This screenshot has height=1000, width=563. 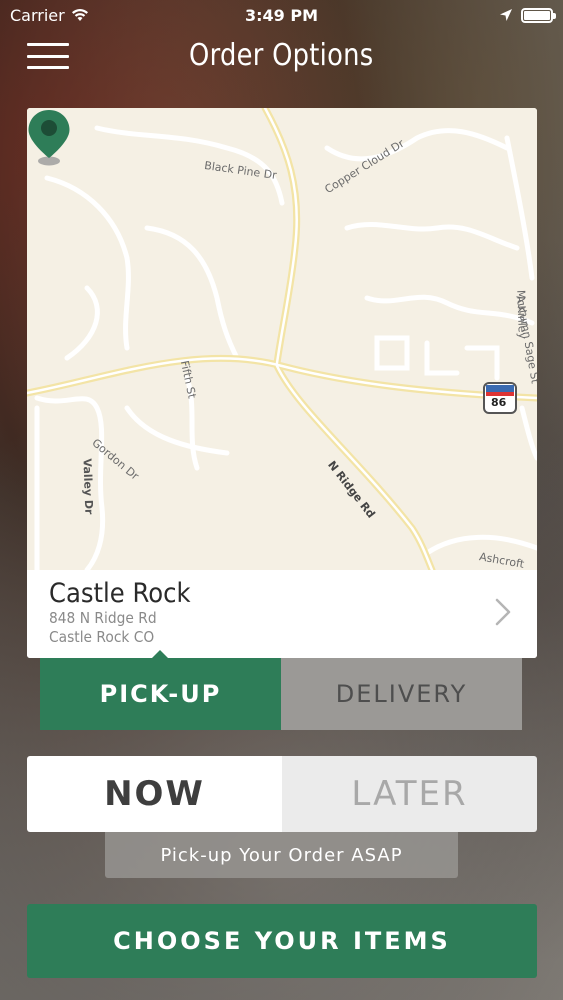 I want to click on delivery-option: DELIVERY, so click(x=401, y=694).